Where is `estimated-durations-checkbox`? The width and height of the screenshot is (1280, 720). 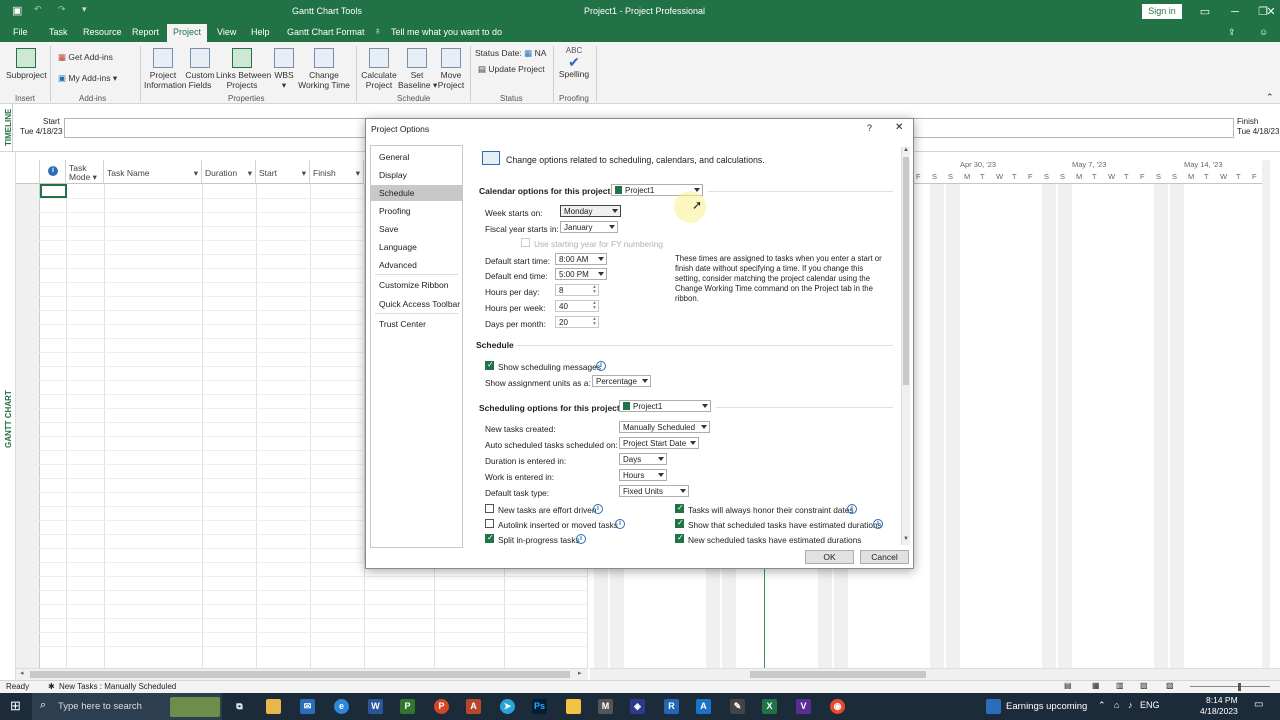
estimated-durations-checkbox is located at coordinates (679, 523).